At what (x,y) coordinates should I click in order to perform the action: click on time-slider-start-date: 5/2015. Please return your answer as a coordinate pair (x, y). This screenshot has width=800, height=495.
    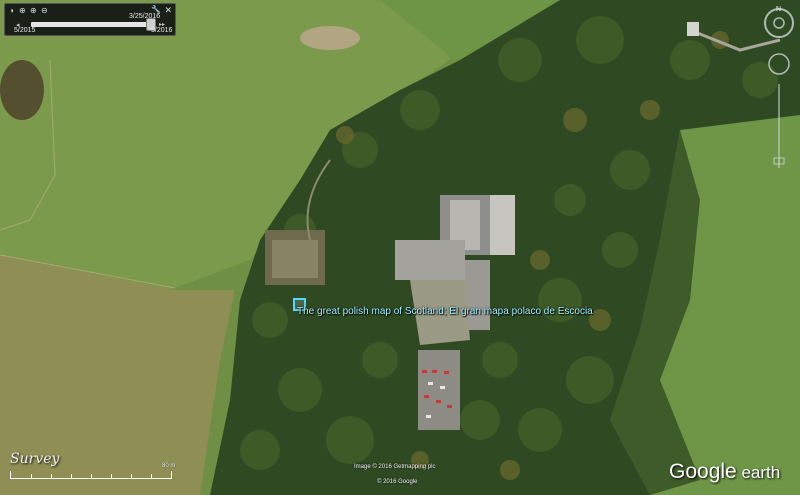
    Looking at the image, I should click on (25, 30).